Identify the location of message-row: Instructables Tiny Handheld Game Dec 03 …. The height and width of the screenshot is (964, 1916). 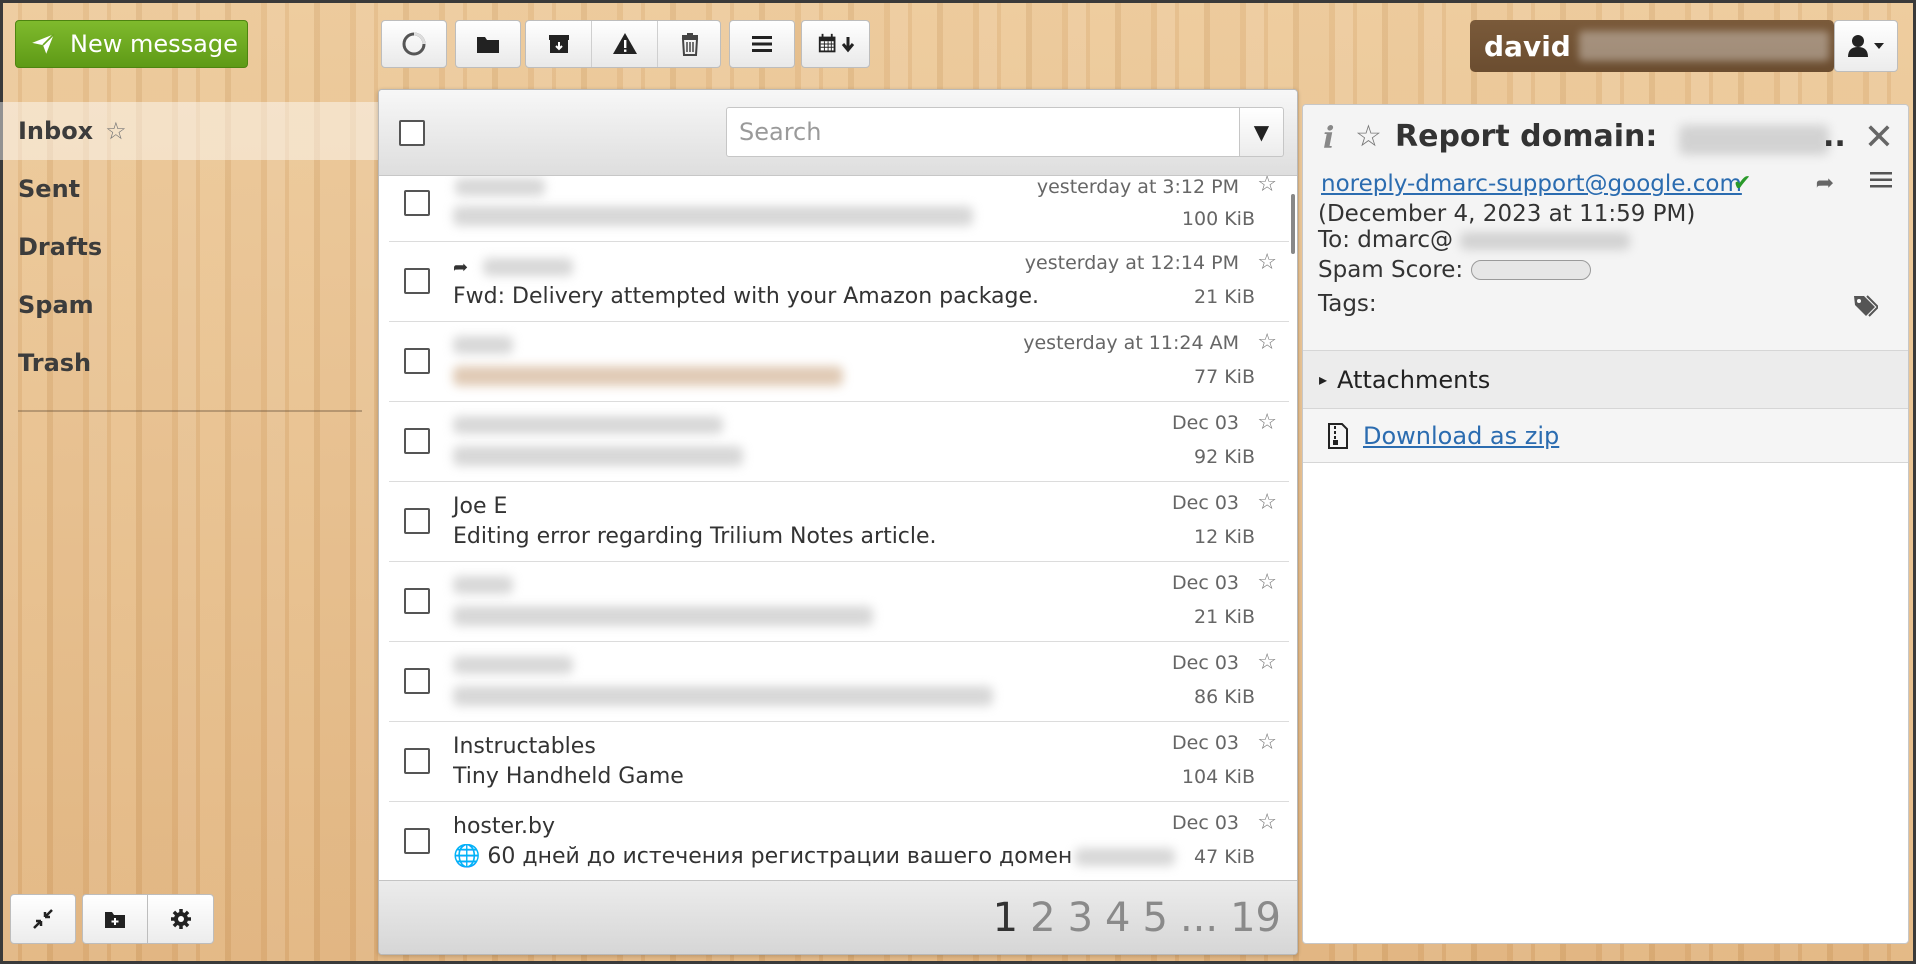
(839, 762).